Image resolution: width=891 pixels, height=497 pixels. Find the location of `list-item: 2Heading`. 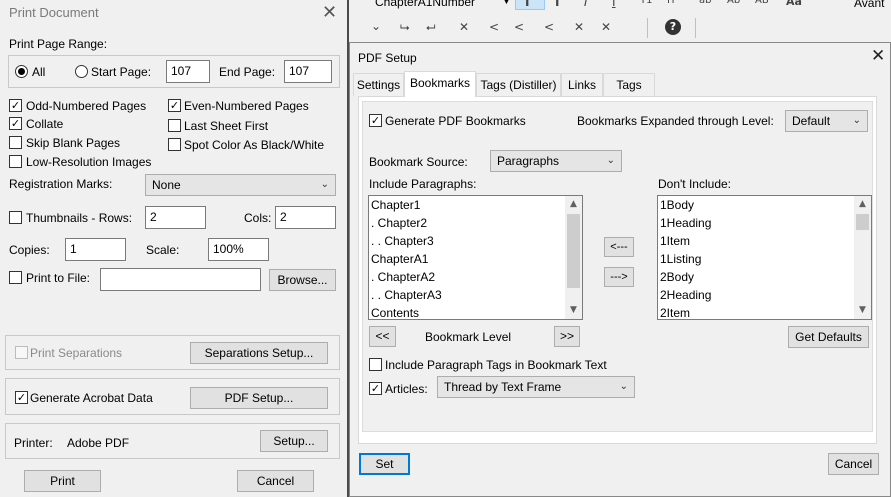

list-item: 2Heading is located at coordinates (764, 295).